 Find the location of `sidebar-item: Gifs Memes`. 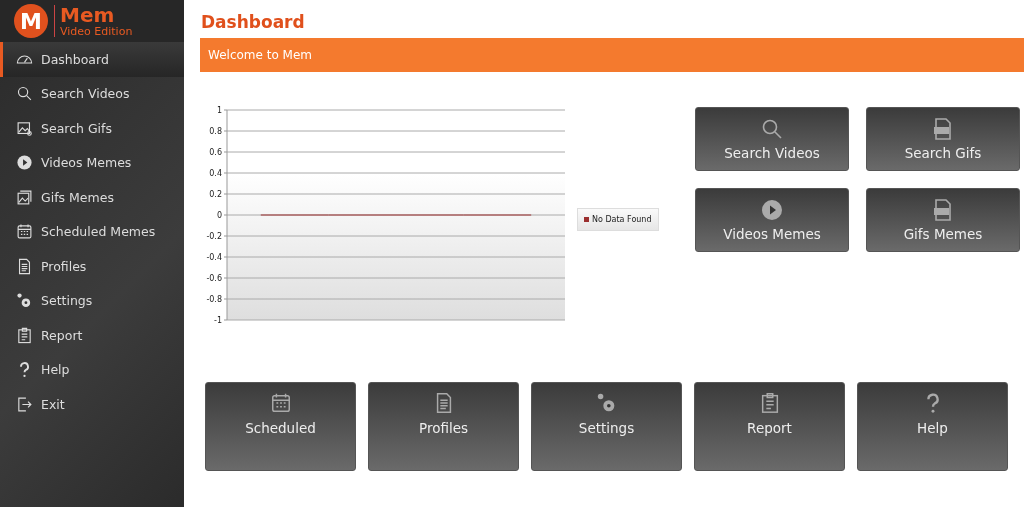

sidebar-item: Gifs Memes is located at coordinates (92, 197).